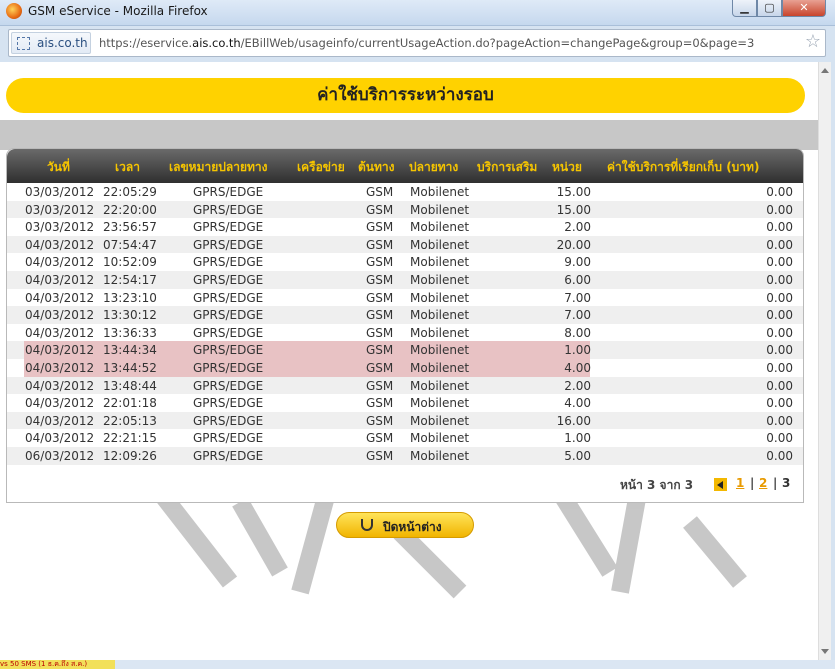 The image size is (835, 669). What do you see at coordinates (412, 527) in the screenshot?
I see `close-page-label: ปิดหน้าต่าง` at bounding box center [412, 527].